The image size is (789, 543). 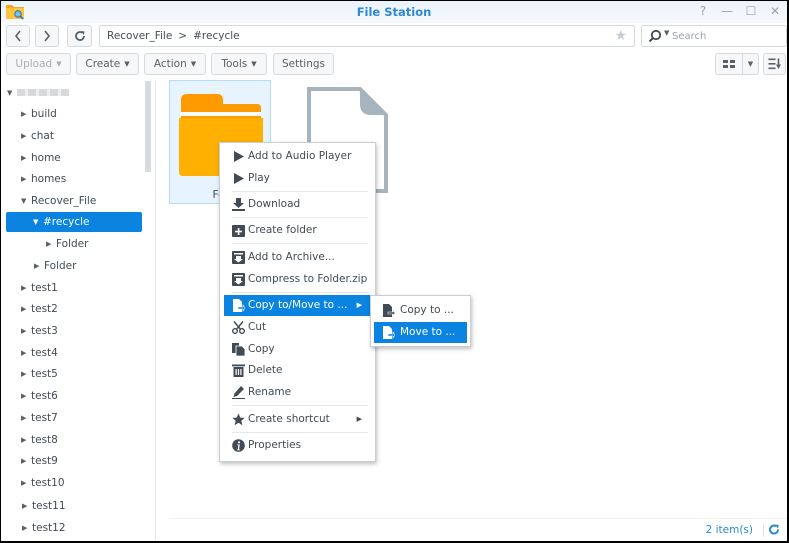 What do you see at coordinates (67, 244) in the screenshot?
I see `tree-item-recycle-folder: ▶ Folder` at bounding box center [67, 244].